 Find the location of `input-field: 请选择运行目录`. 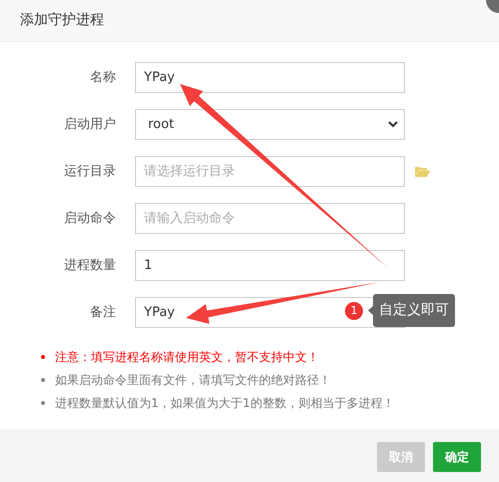

input-field: 请选择运行目录 is located at coordinates (270, 171).